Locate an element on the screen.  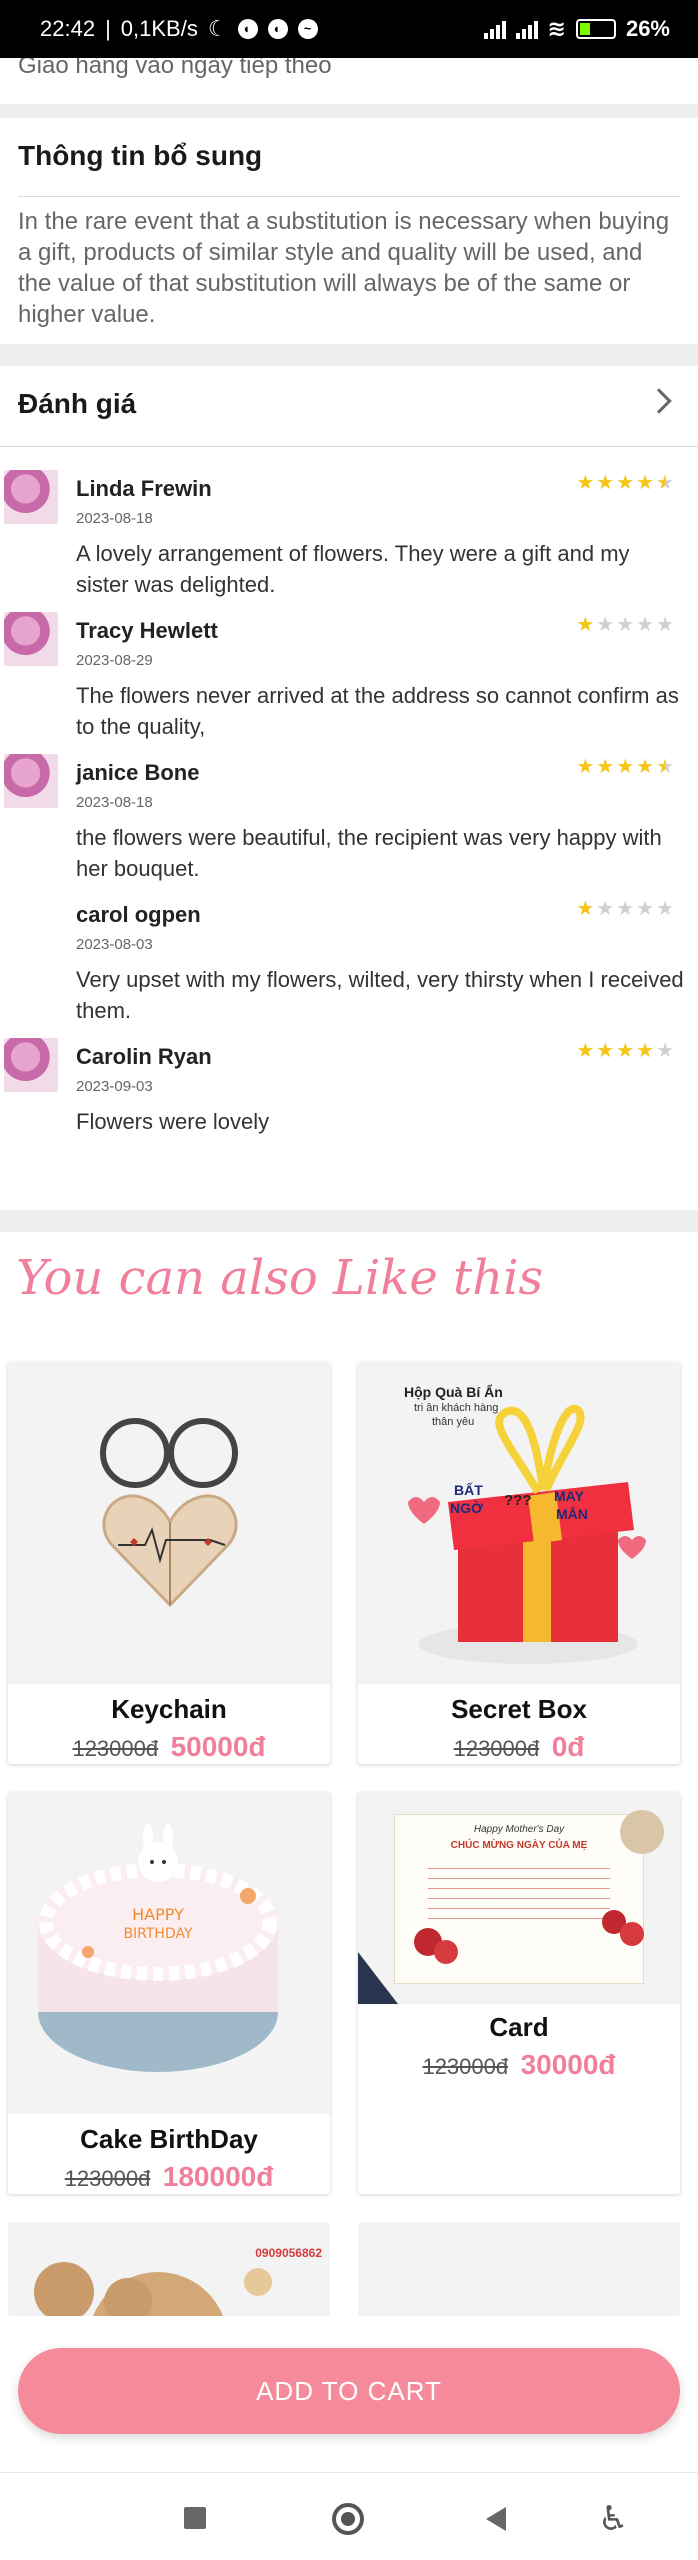
accessibility-icon: ♿ is located at coordinates (613, 2519).